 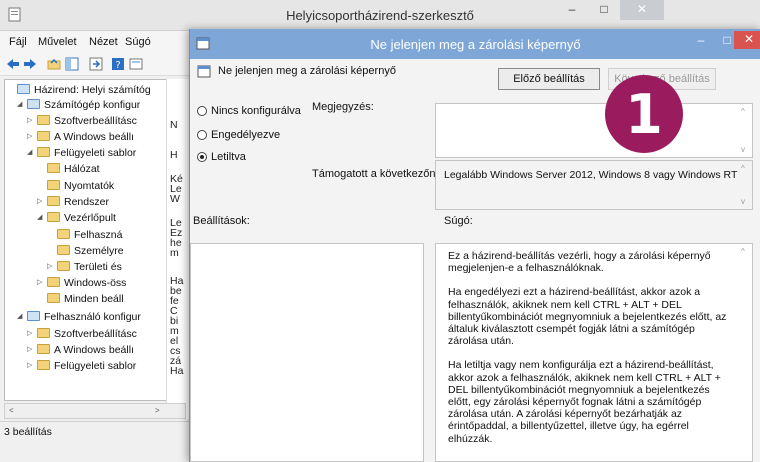 I want to click on tree-node: Házirend: Helyi számítóg, so click(x=79, y=90).